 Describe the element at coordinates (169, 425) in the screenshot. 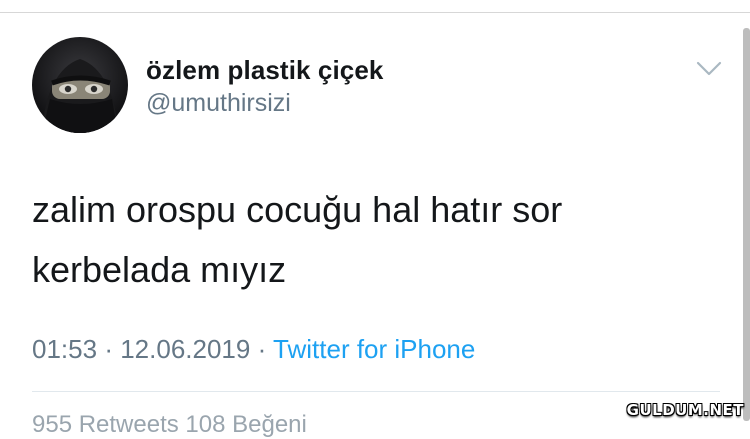

I see `tweet-stats: 955 Retweets 108 Beğeni` at that location.